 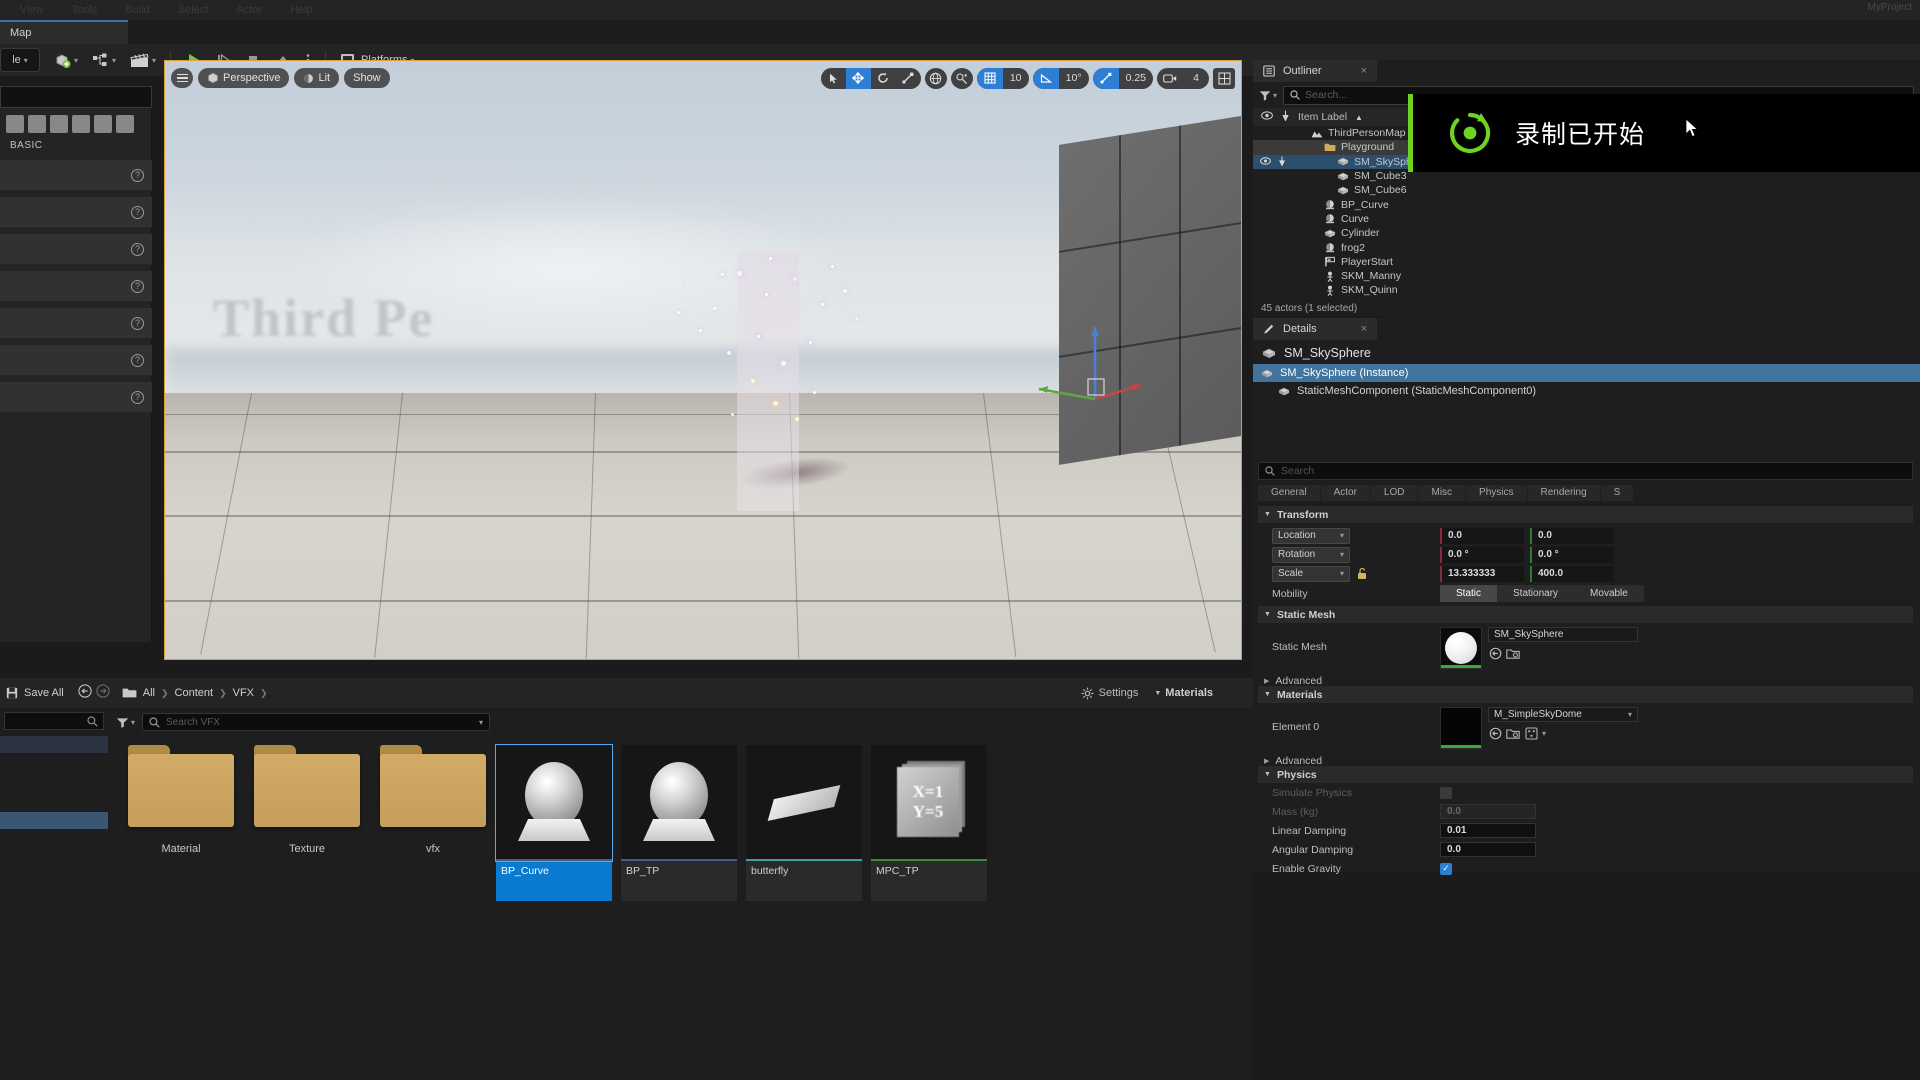 What do you see at coordinates (1311, 535) in the screenshot?
I see `location-dropdown: Location ▾` at bounding box center [1311, 535].